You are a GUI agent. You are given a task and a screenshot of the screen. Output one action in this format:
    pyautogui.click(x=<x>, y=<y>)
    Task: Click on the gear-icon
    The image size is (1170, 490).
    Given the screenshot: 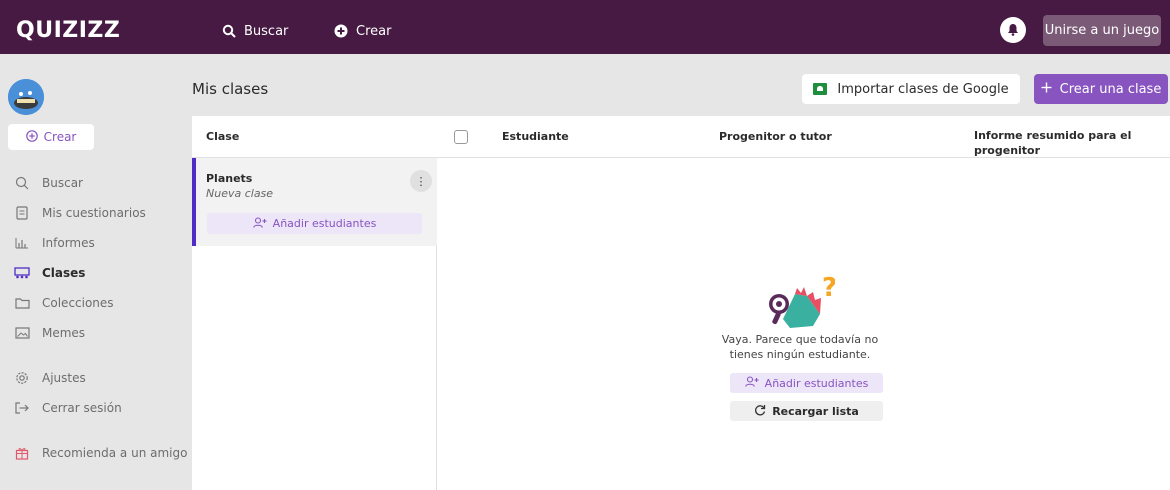 What is the action you would take?
    pyautogui.click(x=22, y=378)
    